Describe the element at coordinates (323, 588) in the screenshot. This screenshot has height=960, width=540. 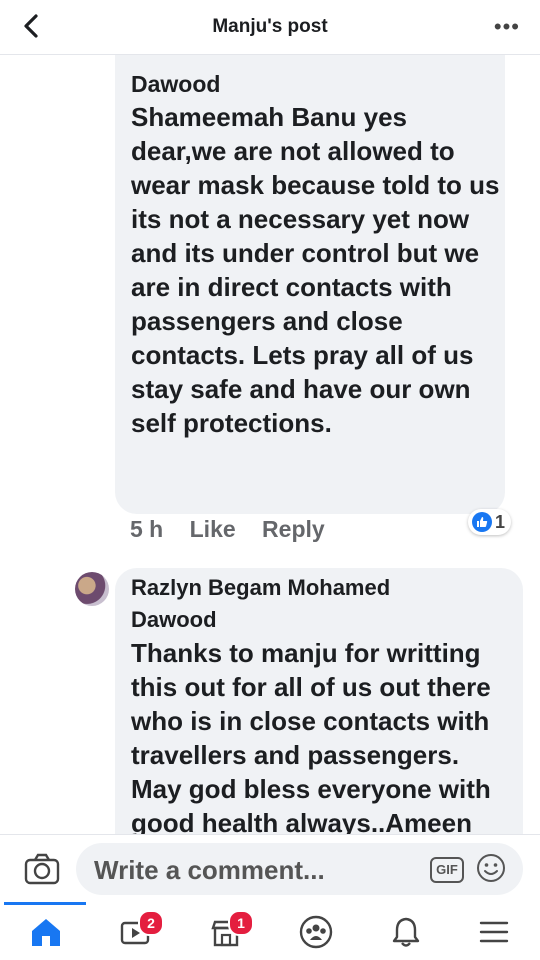
I see `comment-author: Razlyn Begam Mohamed` at that location.